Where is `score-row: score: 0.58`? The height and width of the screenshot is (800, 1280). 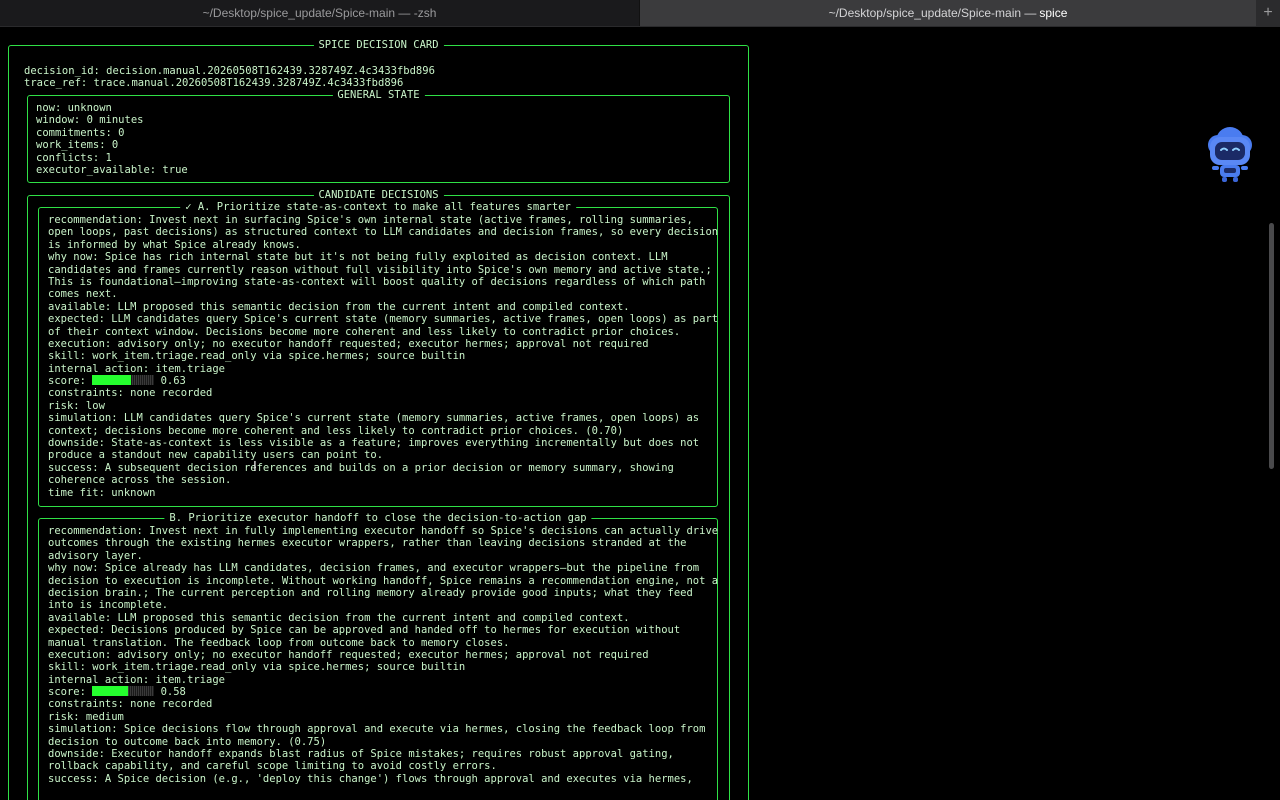
score-row: score: 0.58 is located at coordinates (383, 692).